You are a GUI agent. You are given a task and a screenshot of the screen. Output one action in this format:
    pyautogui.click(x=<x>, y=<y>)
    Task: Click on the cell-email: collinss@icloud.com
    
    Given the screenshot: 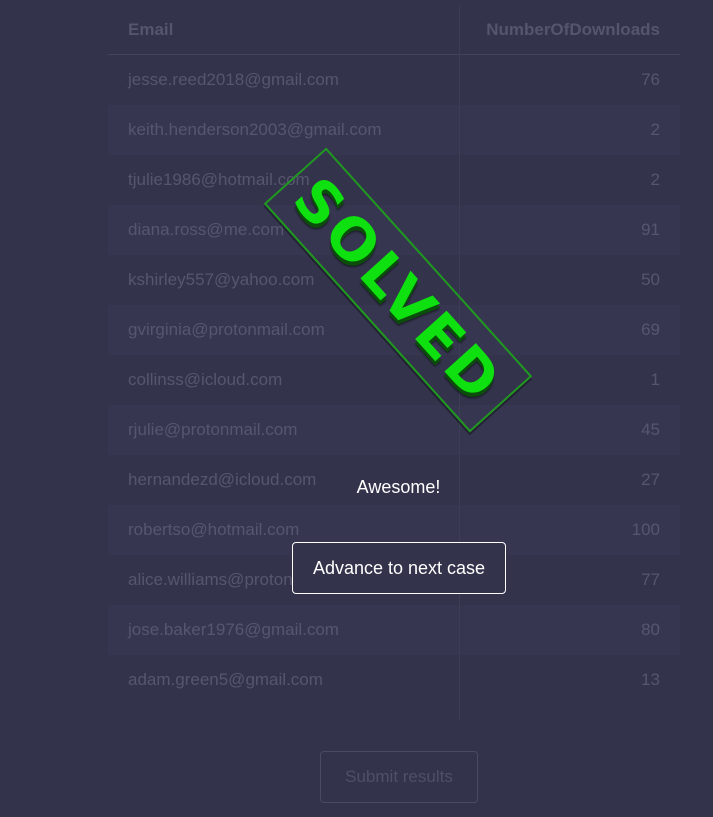 What is the action you would take?
    pyautogui.click(x=205, y=379)
    